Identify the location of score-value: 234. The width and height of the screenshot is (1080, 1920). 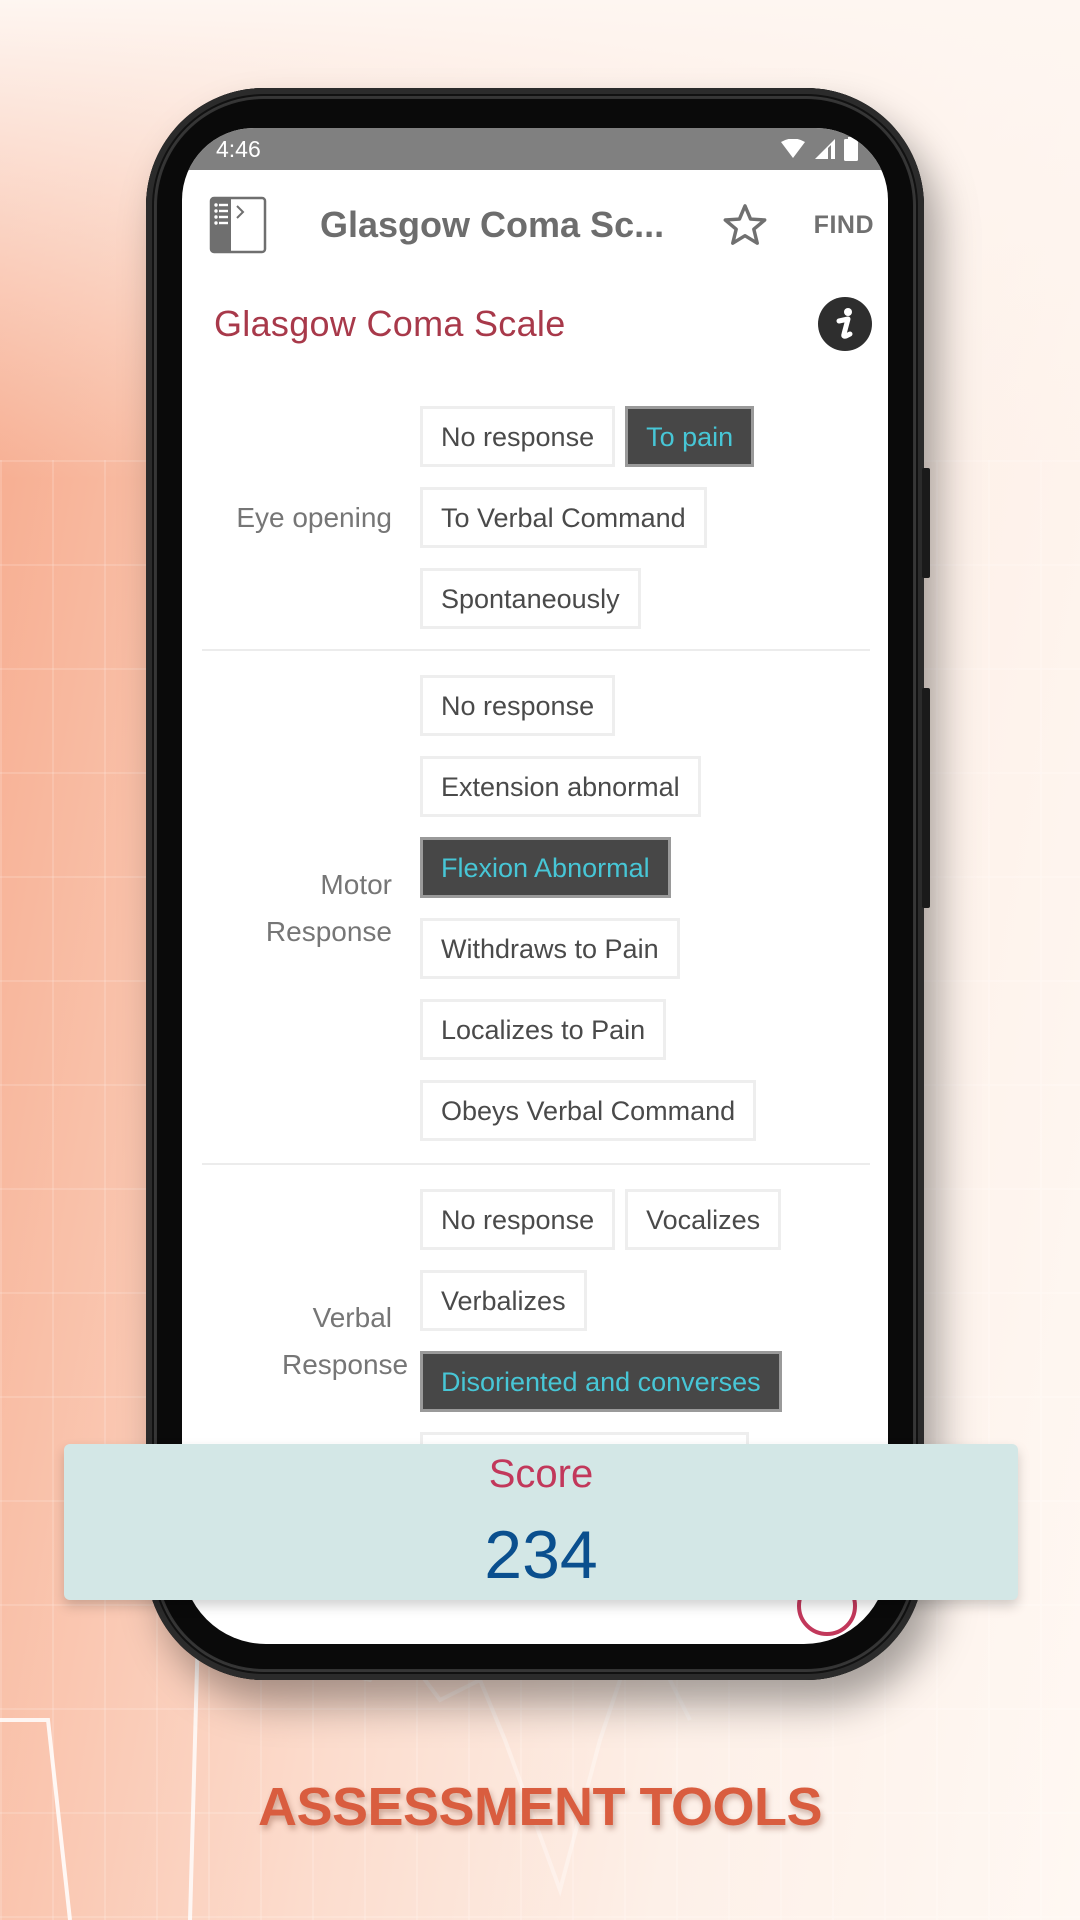
(541, 1555).